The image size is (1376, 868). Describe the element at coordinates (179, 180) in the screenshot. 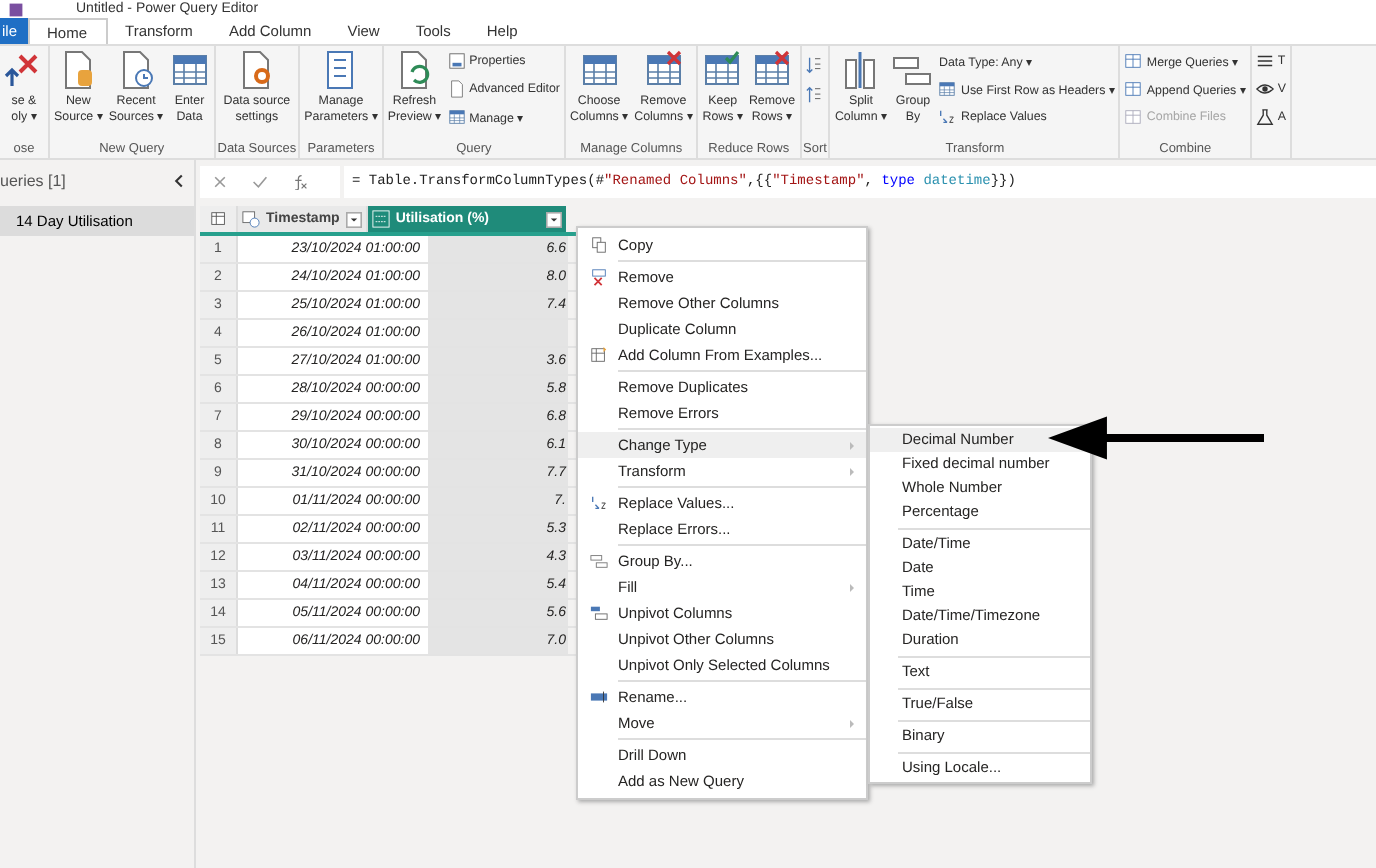

I see `collapse-icon` at that location.